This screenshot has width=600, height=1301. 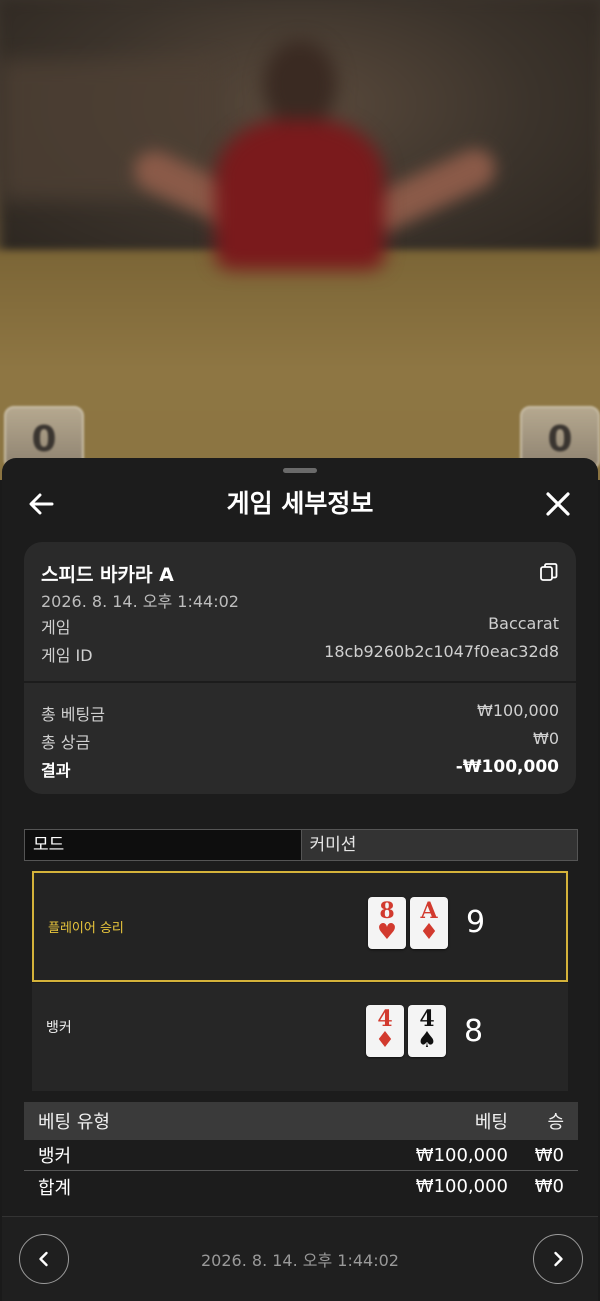 I want to click on playing-card: A ♦, so click(x=429, y=923).